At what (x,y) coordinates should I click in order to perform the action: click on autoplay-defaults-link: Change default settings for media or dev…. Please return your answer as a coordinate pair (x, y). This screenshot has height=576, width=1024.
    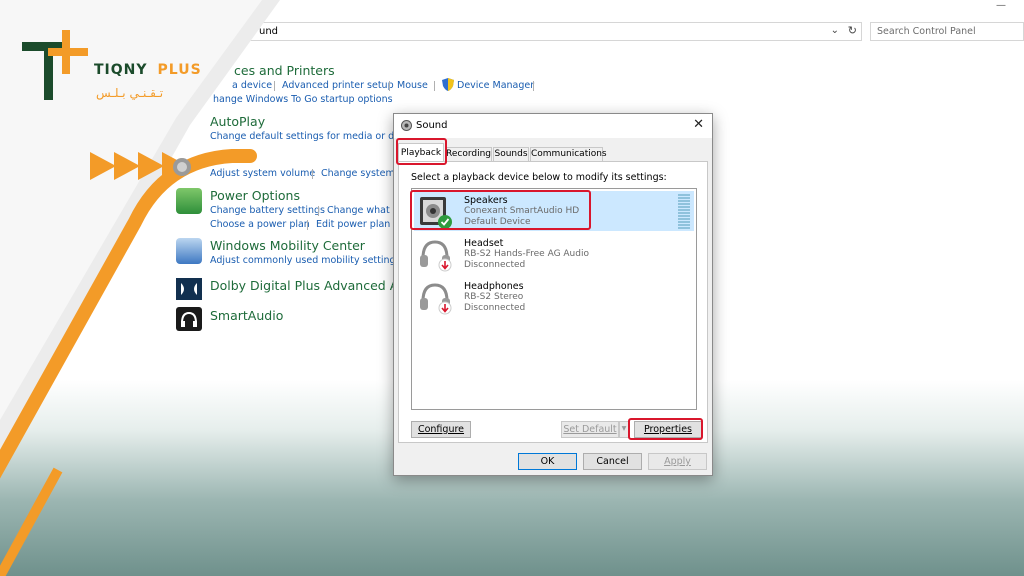
    Looking at the image, I should click on (314, 136).